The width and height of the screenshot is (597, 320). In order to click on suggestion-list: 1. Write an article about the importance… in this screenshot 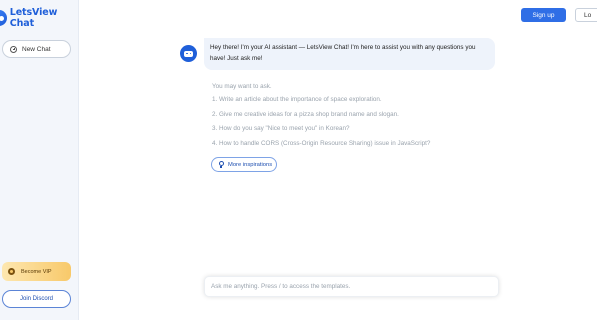, I will do `click(321, 125)`.